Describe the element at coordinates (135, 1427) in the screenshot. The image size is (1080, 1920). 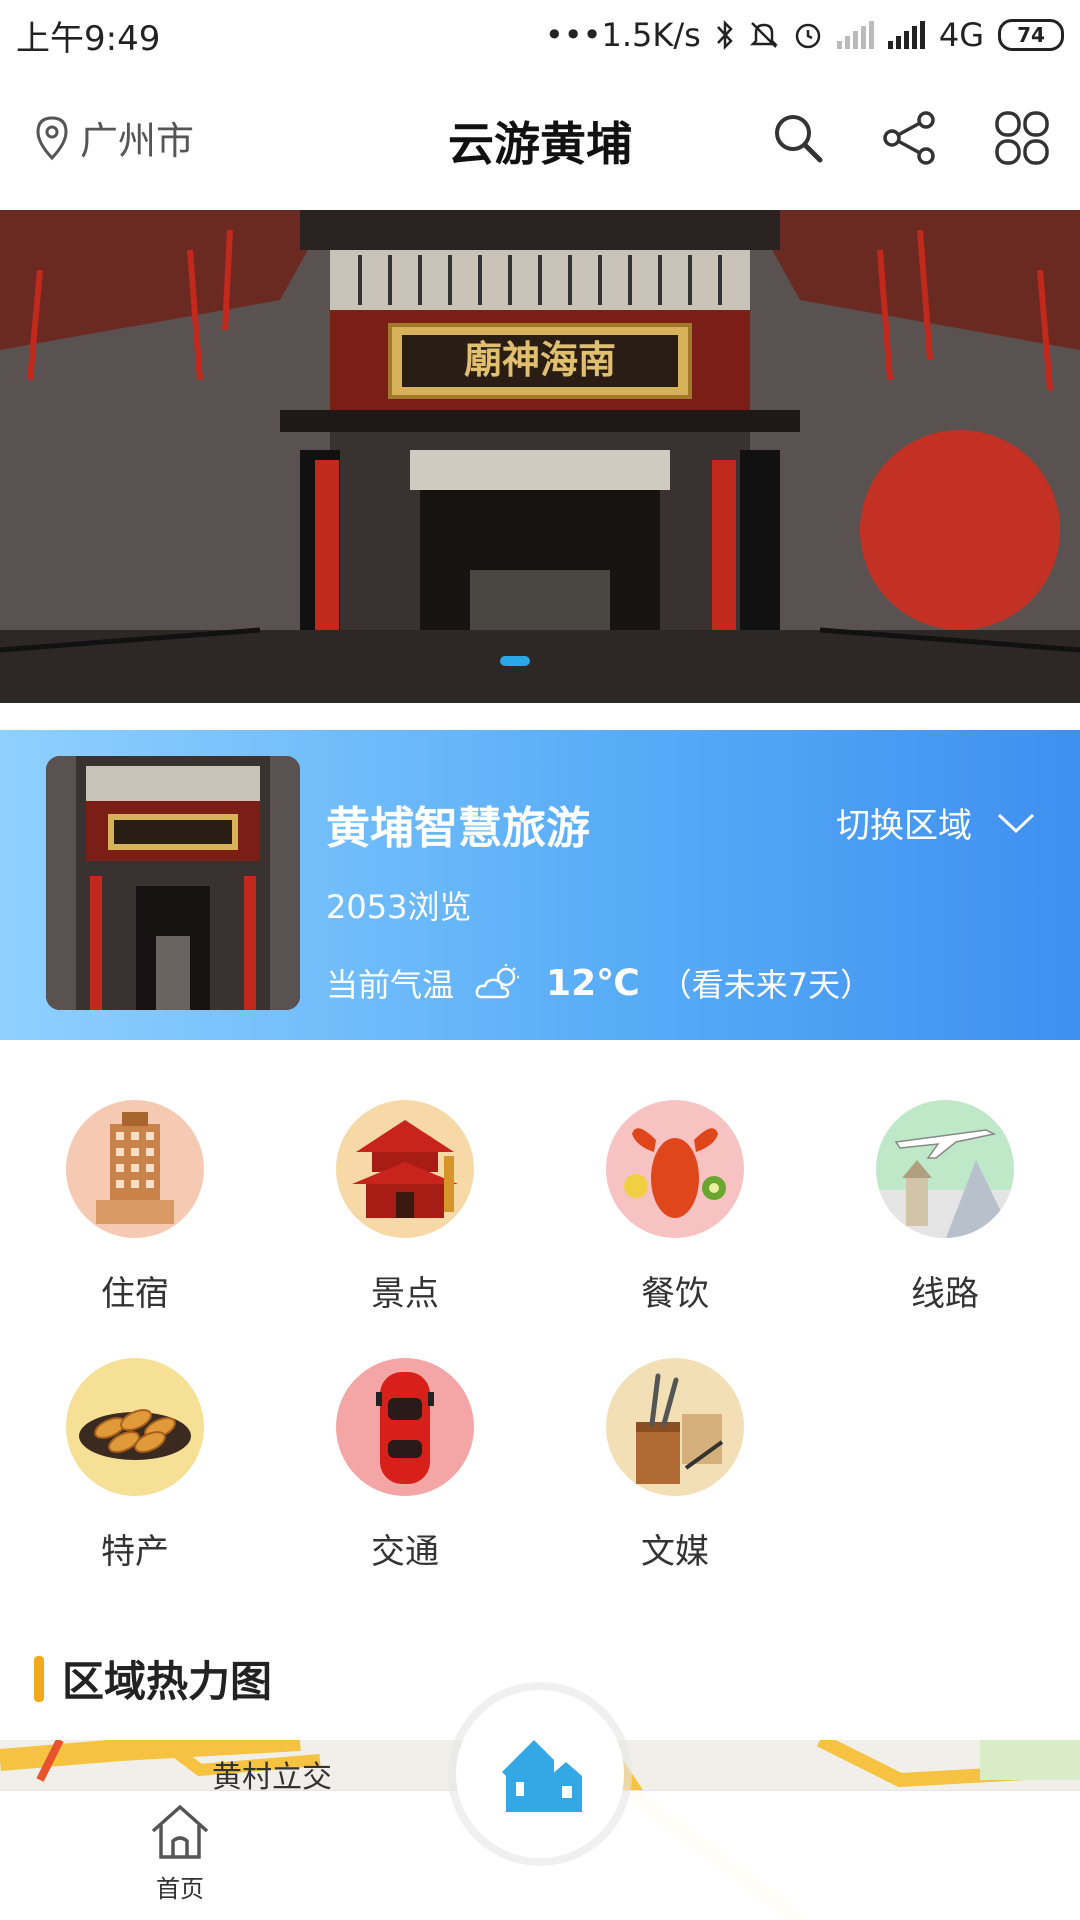
I see `snack-specialty-icon` at that location.